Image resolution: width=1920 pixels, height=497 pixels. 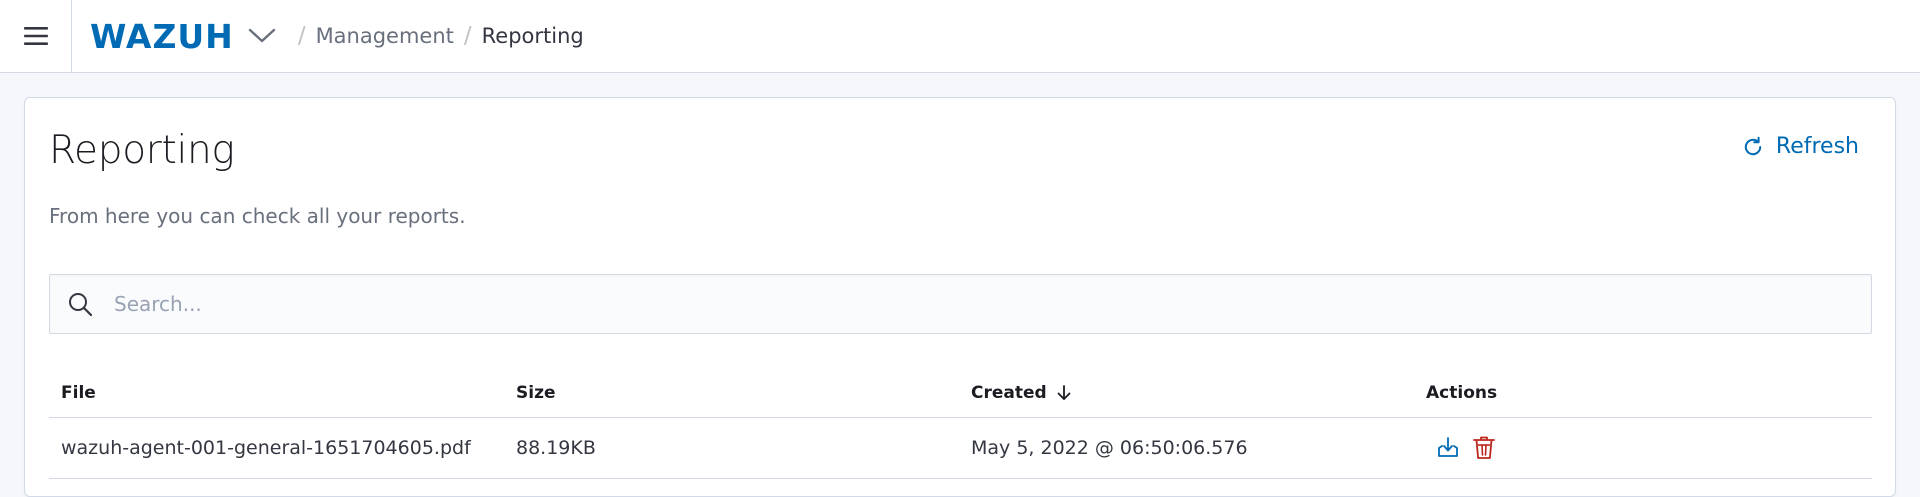 I want to click on refresh-icon, so click(x=1753, y=145).